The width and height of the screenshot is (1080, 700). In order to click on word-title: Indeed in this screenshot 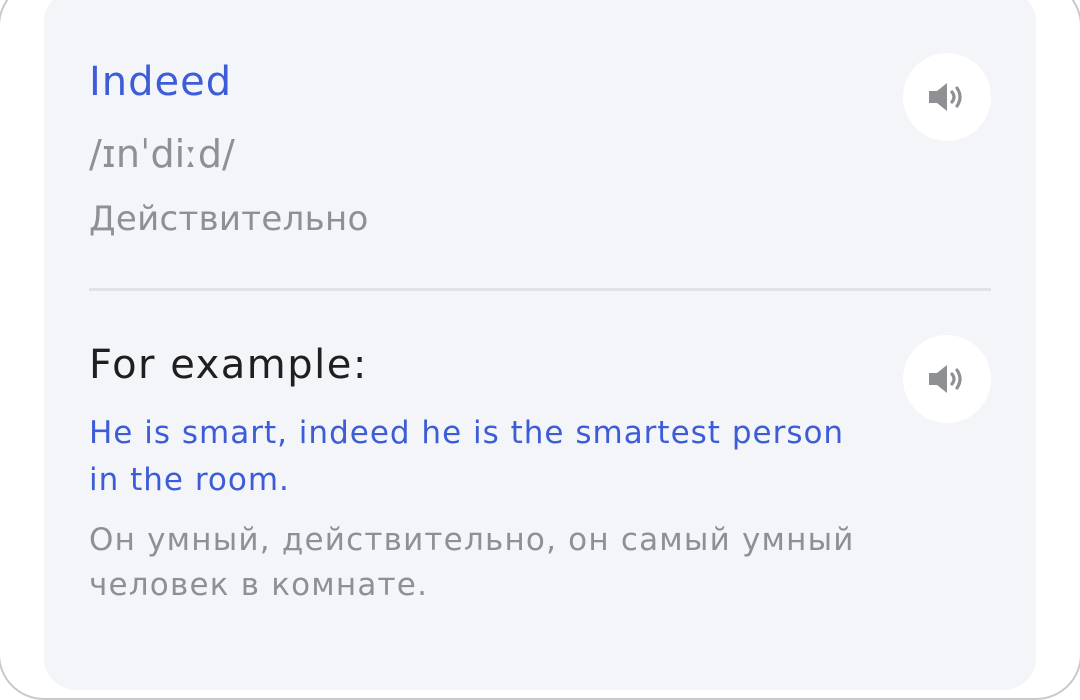, I will do `click(161, 82)`.